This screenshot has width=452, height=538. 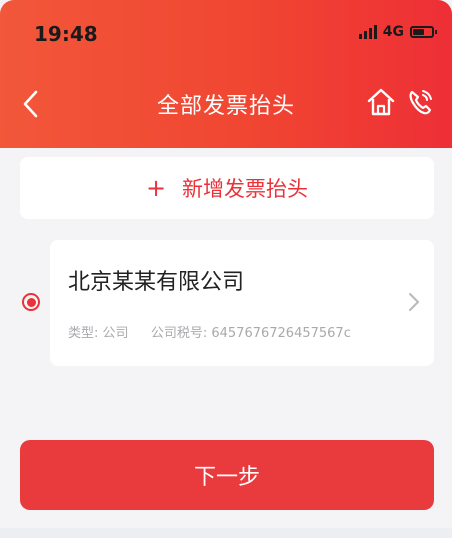 I want to click on network-type: 4G, so click(x=393, y=32).